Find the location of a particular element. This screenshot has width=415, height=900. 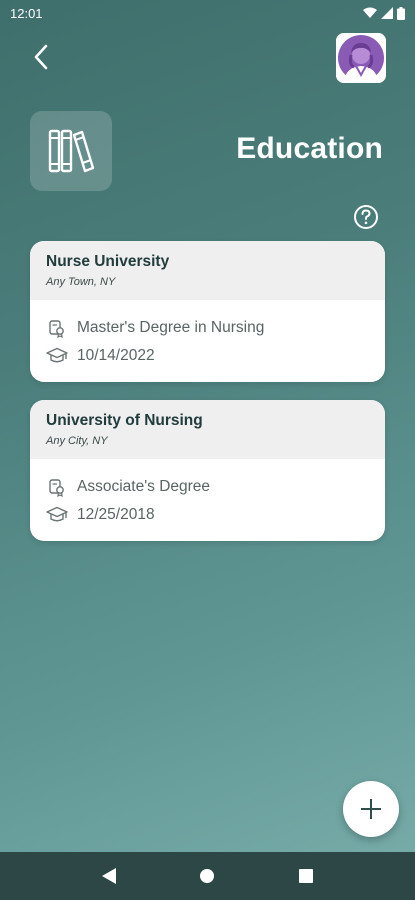

nav-back-button is located at coordinates (109, 876).